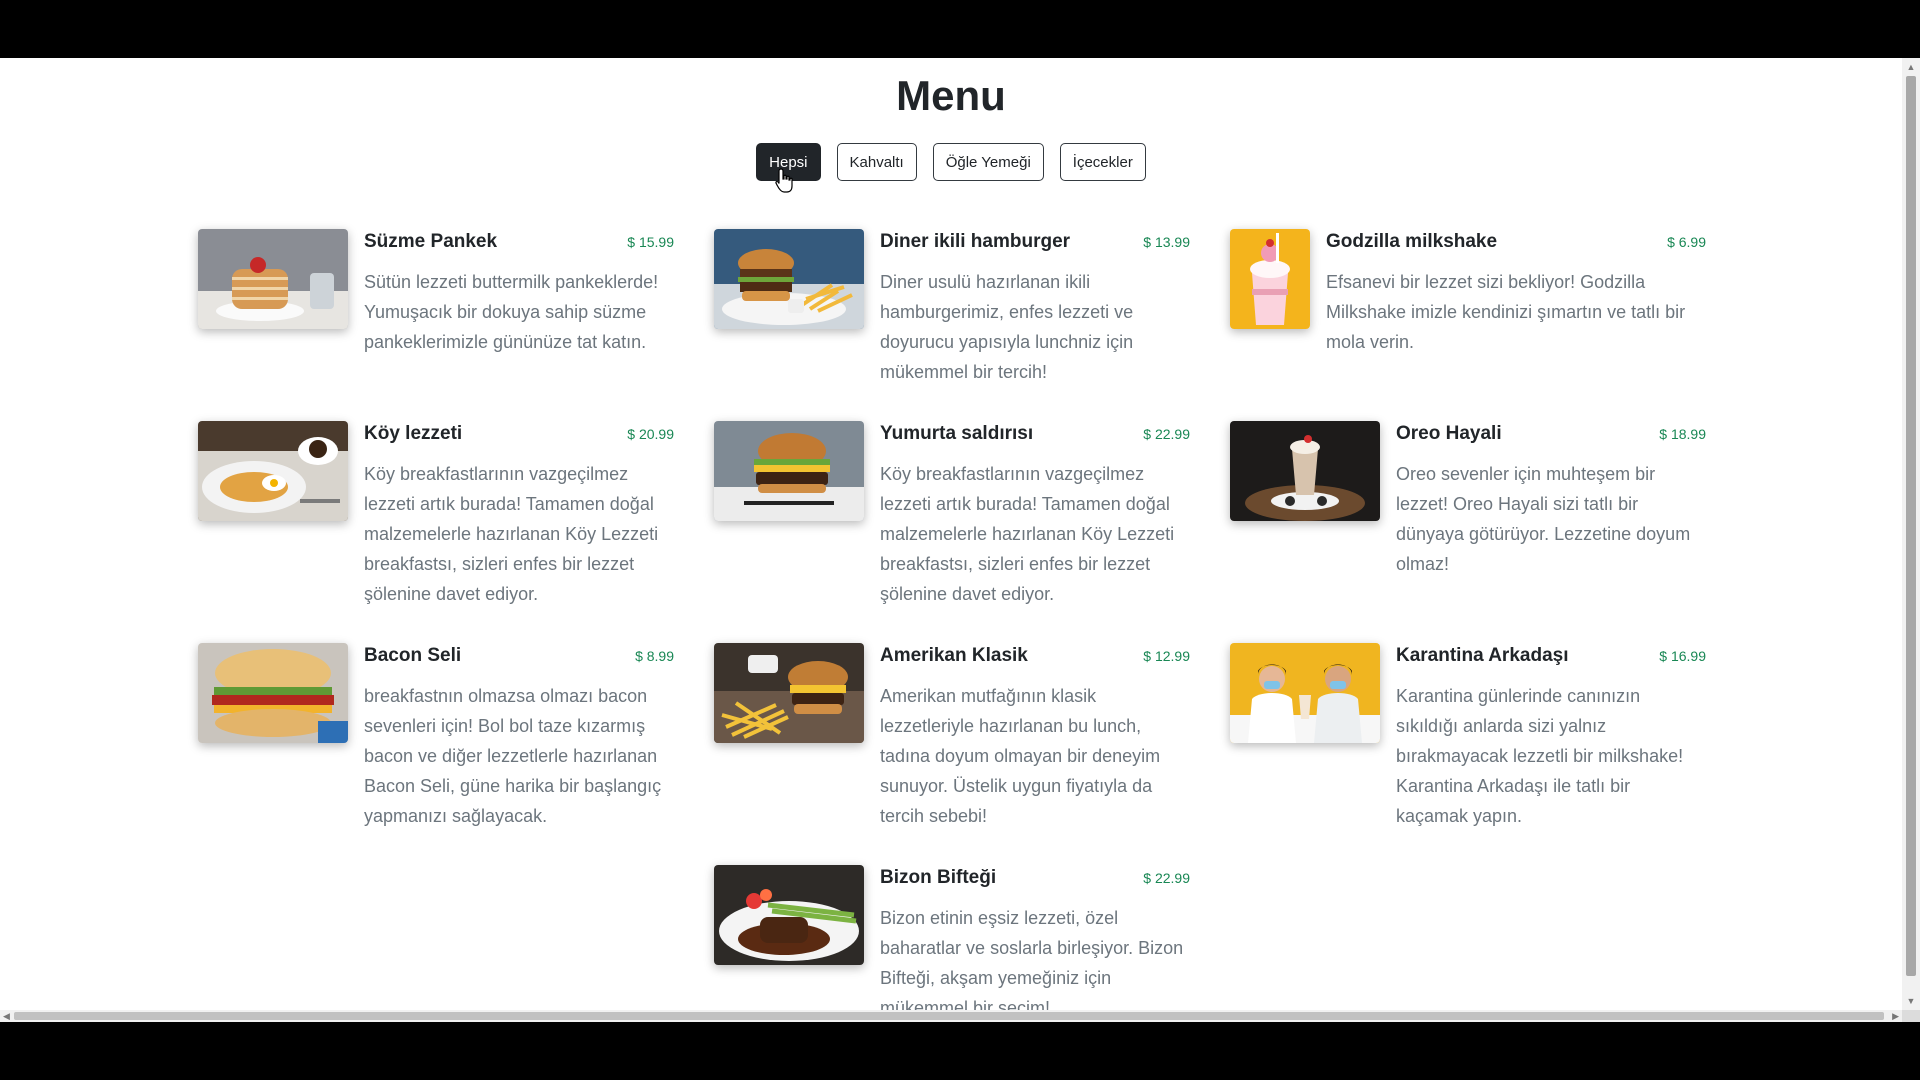 The height and width of the screenshot is (1080, 1920). Describe the element at coordinates (789, 471) in the screenshot. I see `egg-burger-photo` at that location.